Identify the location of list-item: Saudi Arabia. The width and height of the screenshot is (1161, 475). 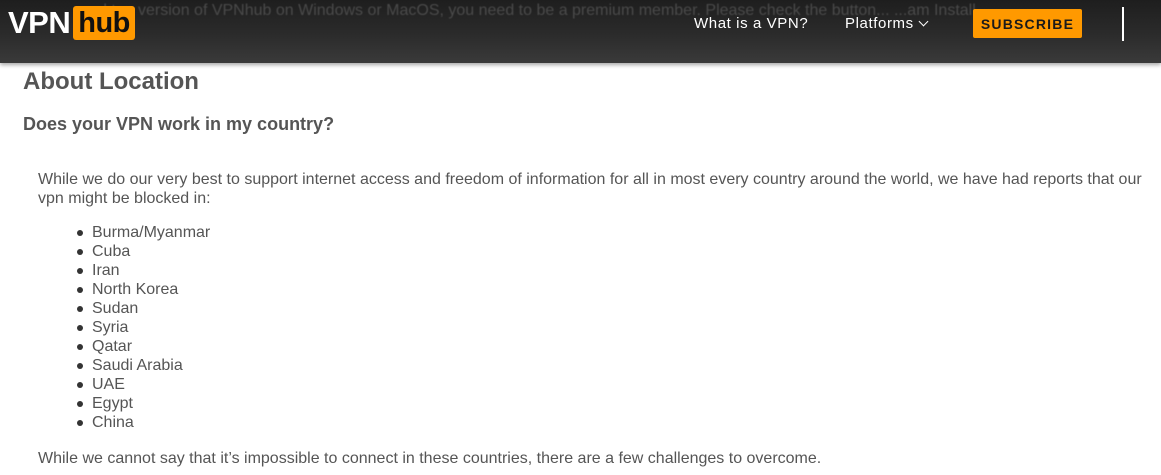
(143, 365).